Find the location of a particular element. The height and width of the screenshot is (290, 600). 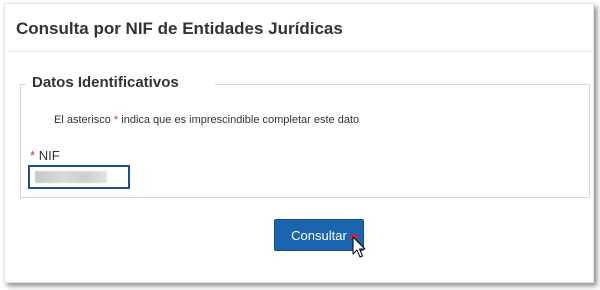

fieldset-legend: Datos Identificativos is located at coordinates (105, 82).